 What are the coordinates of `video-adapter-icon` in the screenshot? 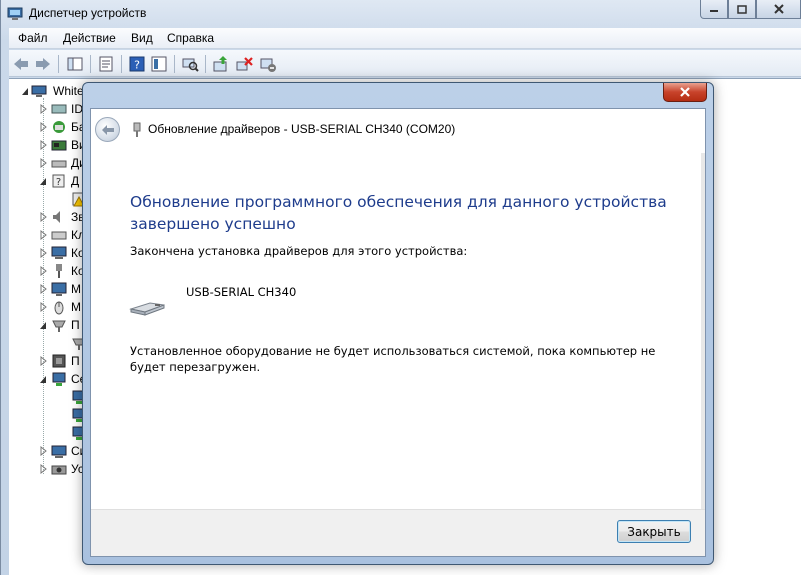 It's located at (59, 145).